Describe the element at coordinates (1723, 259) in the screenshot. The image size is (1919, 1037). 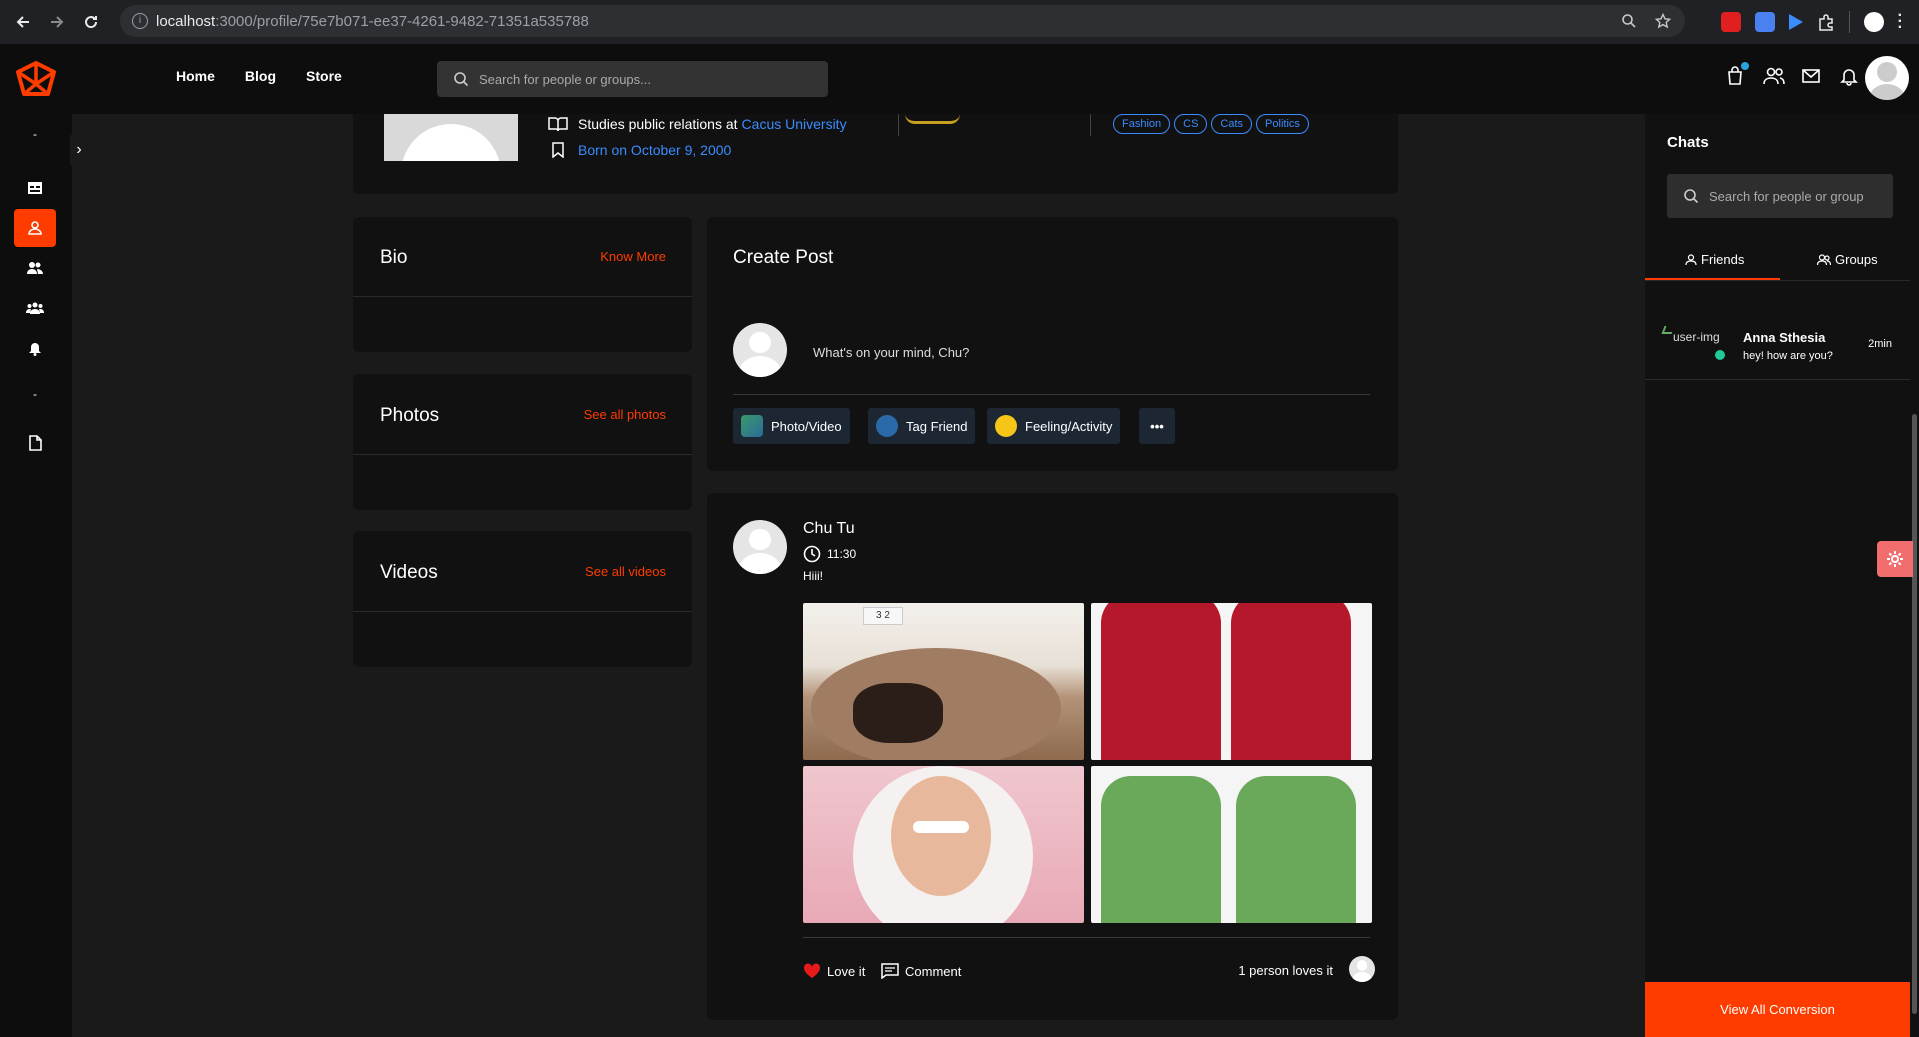
I see `tab-friends-label: Friends` at that location.